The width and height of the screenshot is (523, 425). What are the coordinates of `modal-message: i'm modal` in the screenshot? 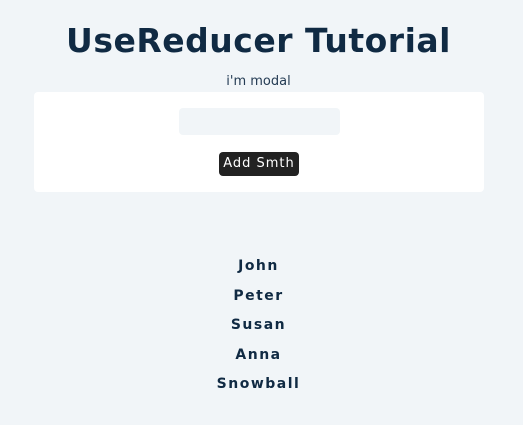 It's located at (258, 81).